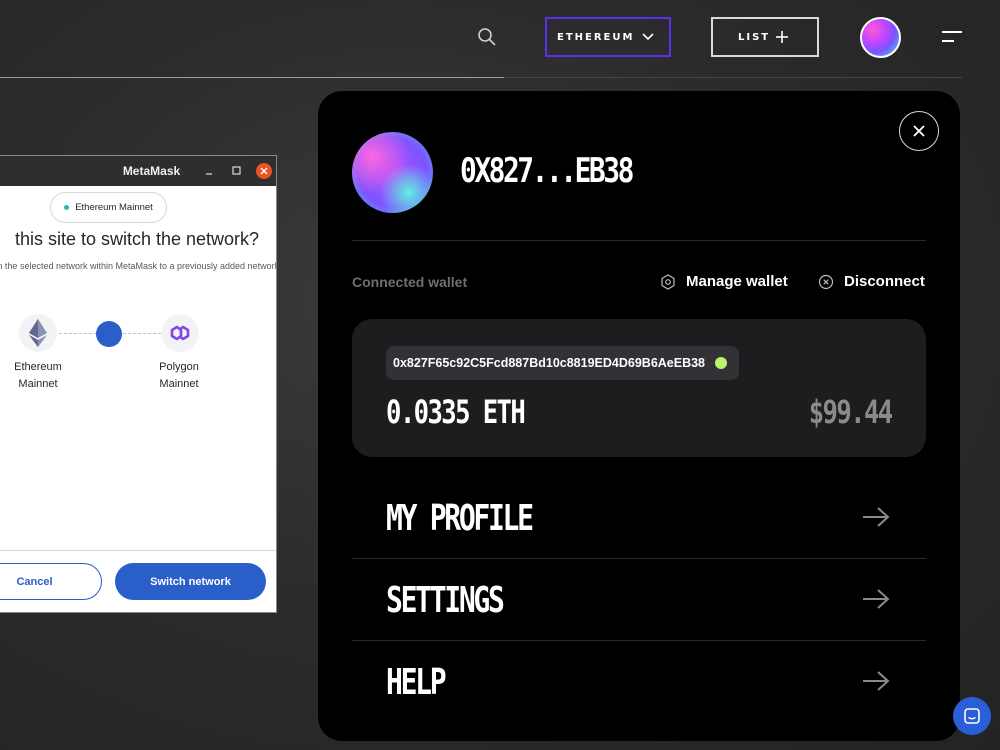 The image size is (1000, 750). Describe the element at coordinates (639, 240) in the screenshot. I see `panel-divider` at that location.